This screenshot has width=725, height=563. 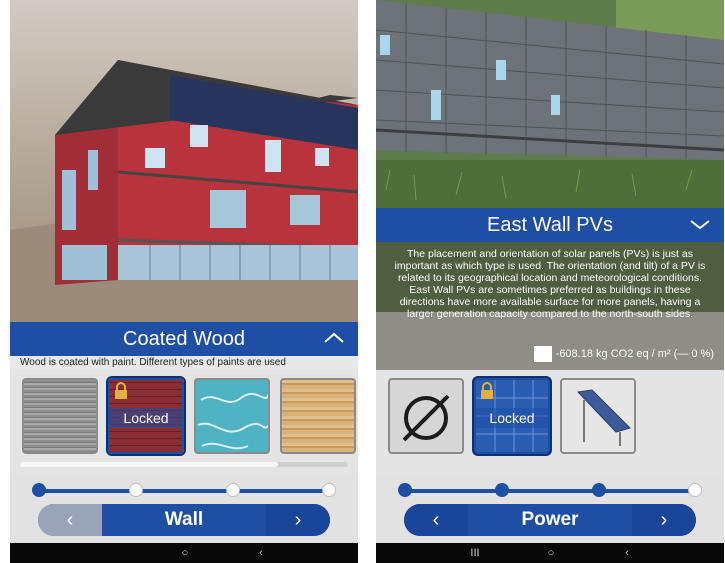 I want to click on chevron-down-icon, so click(x=700, y=225).